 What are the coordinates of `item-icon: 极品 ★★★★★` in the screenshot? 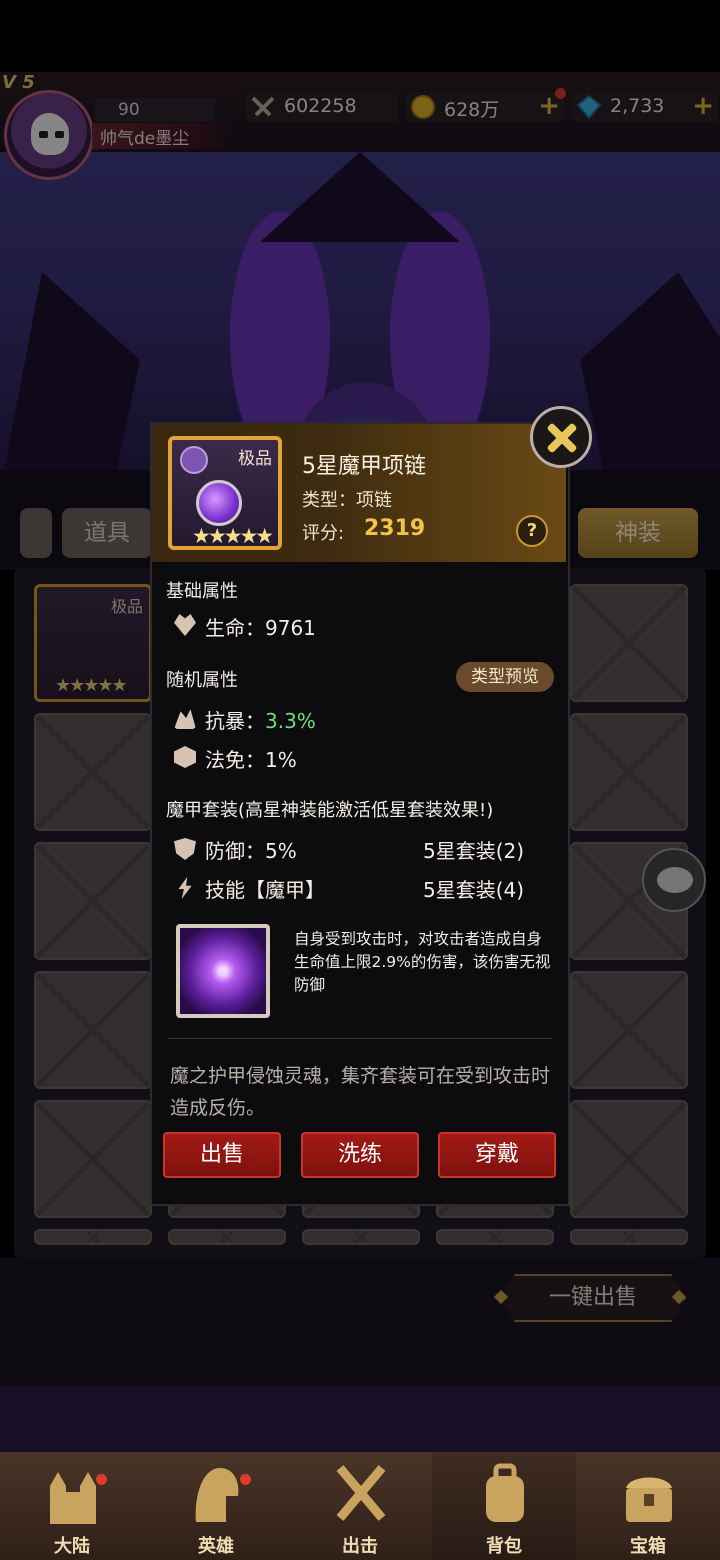 It's located at (225, 493).